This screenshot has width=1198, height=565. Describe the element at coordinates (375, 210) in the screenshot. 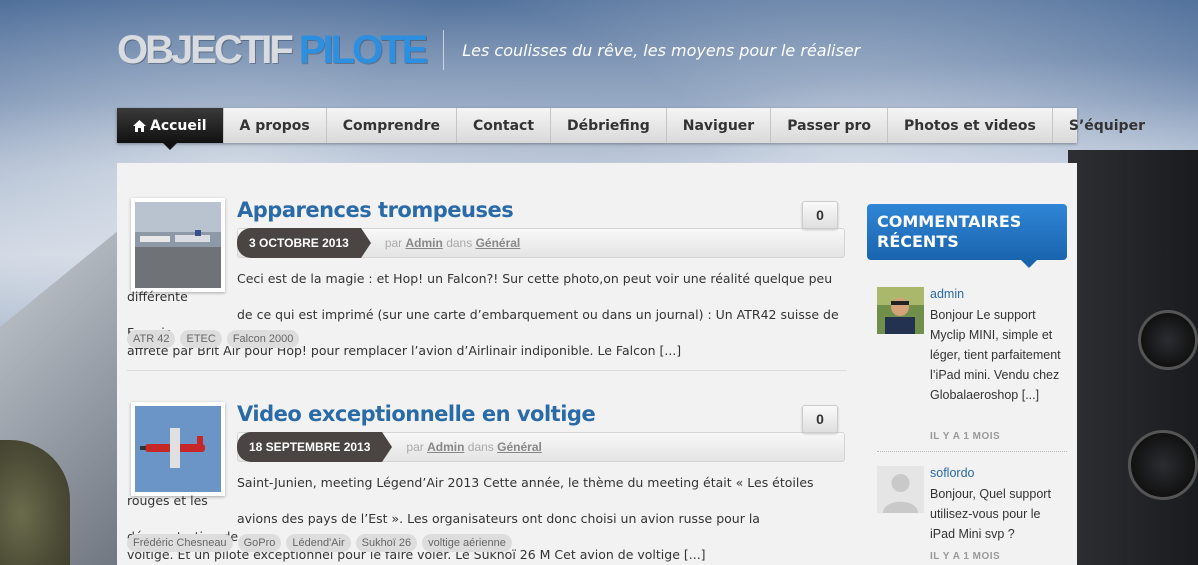

I see `post-title-link: Apparences trompeuses` at that location.